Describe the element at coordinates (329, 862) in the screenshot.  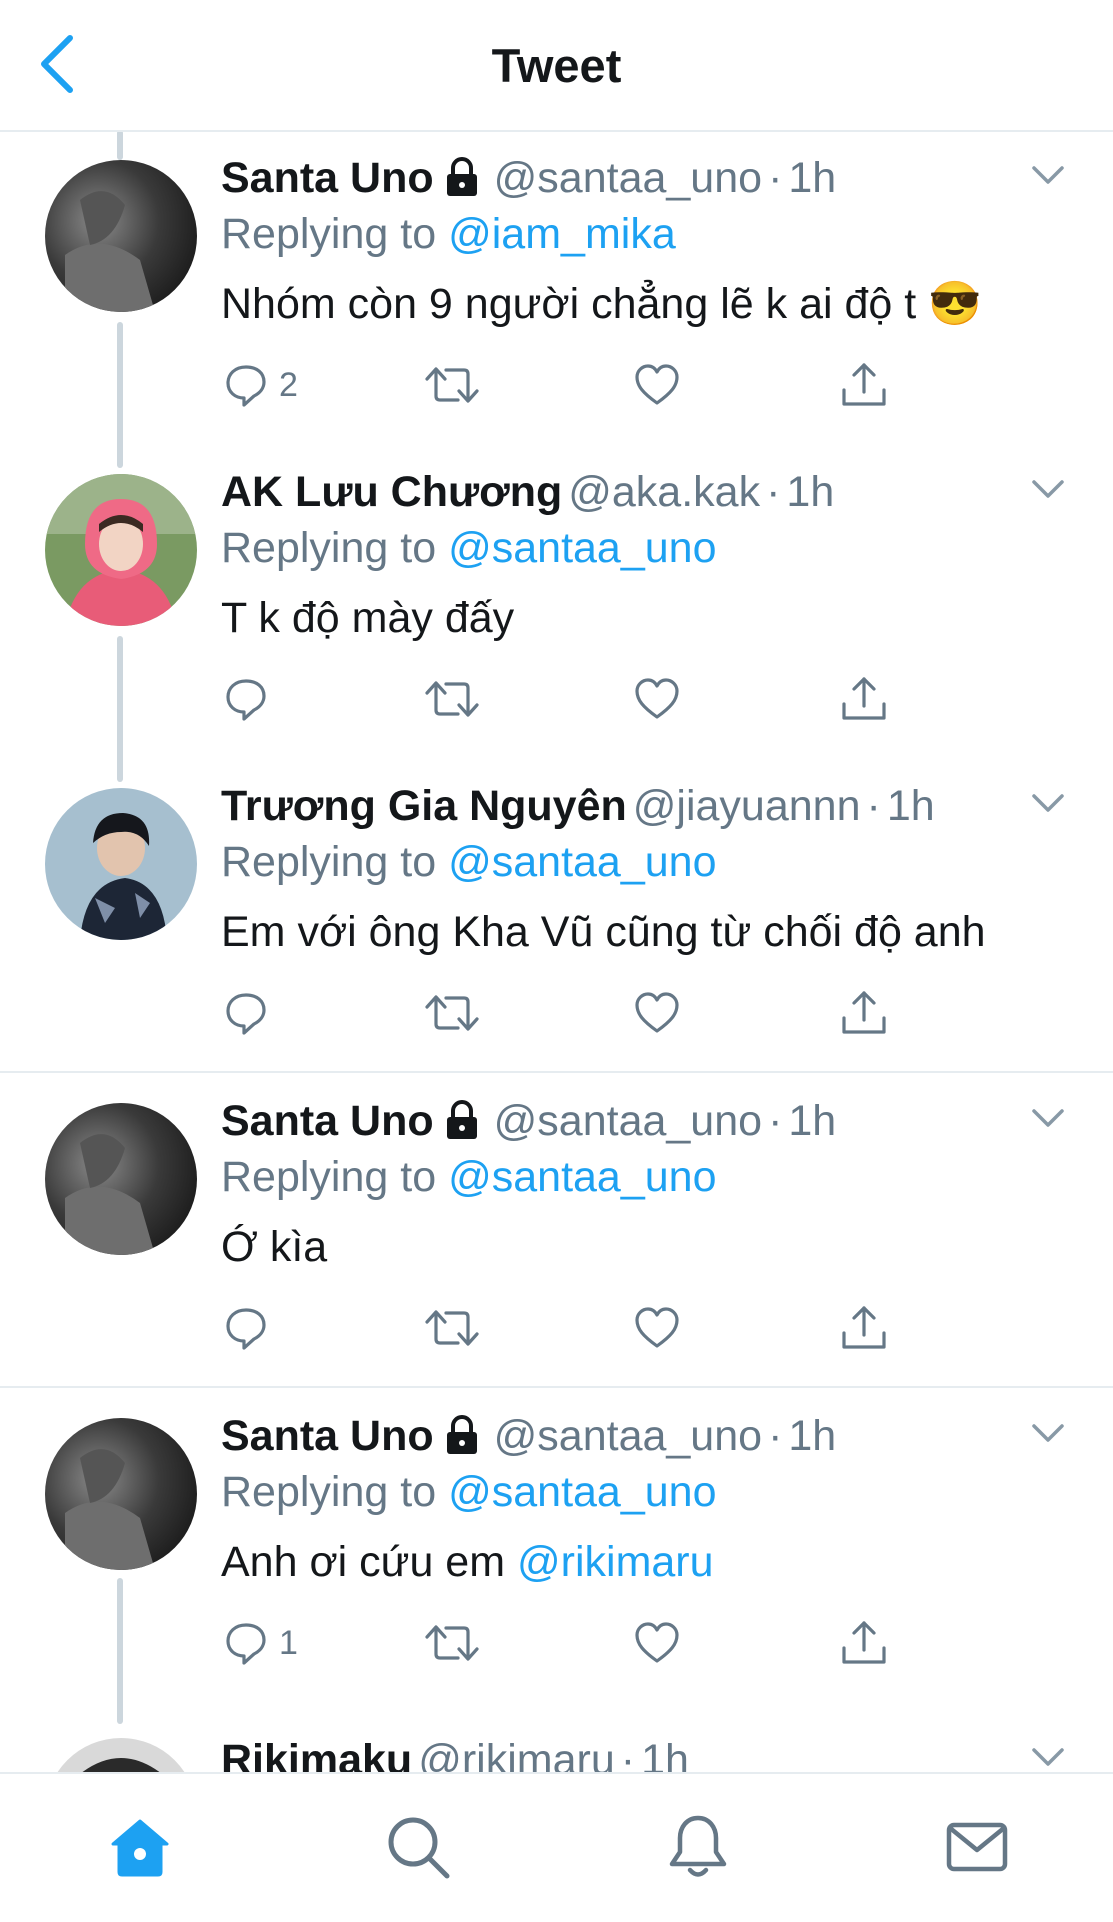
I see `replying-to-label: Replying to` at that location.